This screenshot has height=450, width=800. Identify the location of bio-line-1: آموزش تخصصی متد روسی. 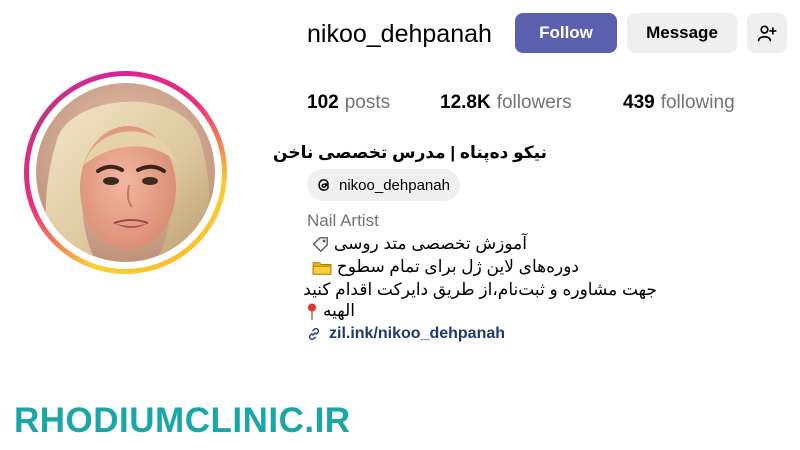
(417, 244).